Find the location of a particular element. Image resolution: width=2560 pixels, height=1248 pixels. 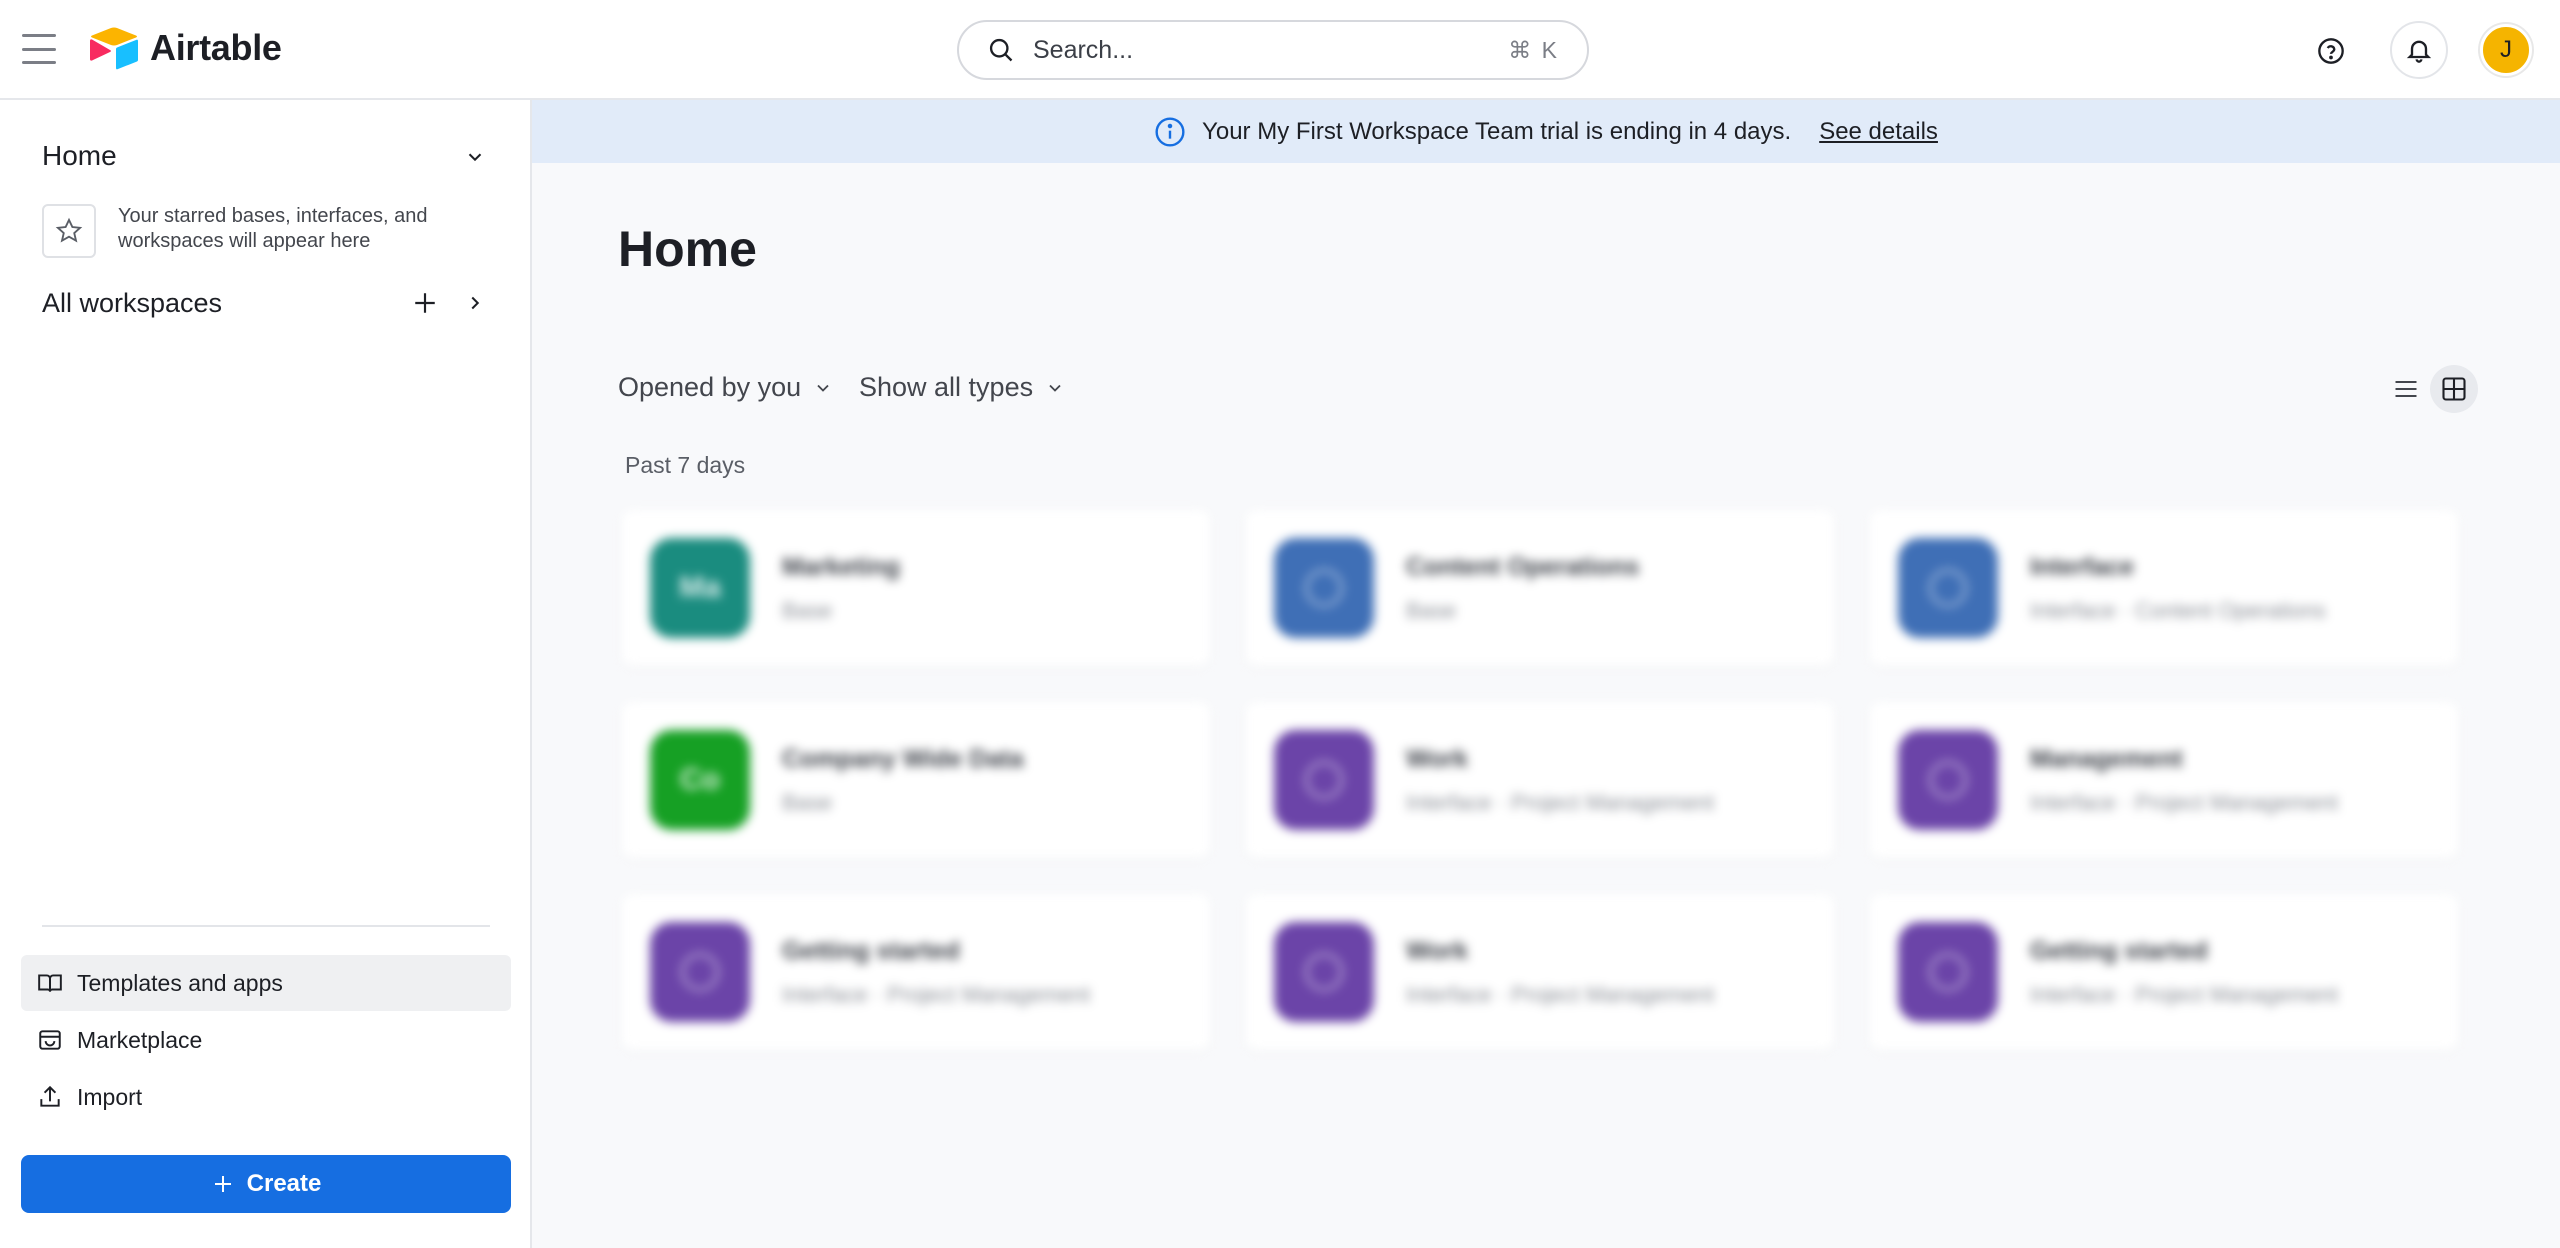

sidebar-item-label: Import is located at coordinates (110, 1096).